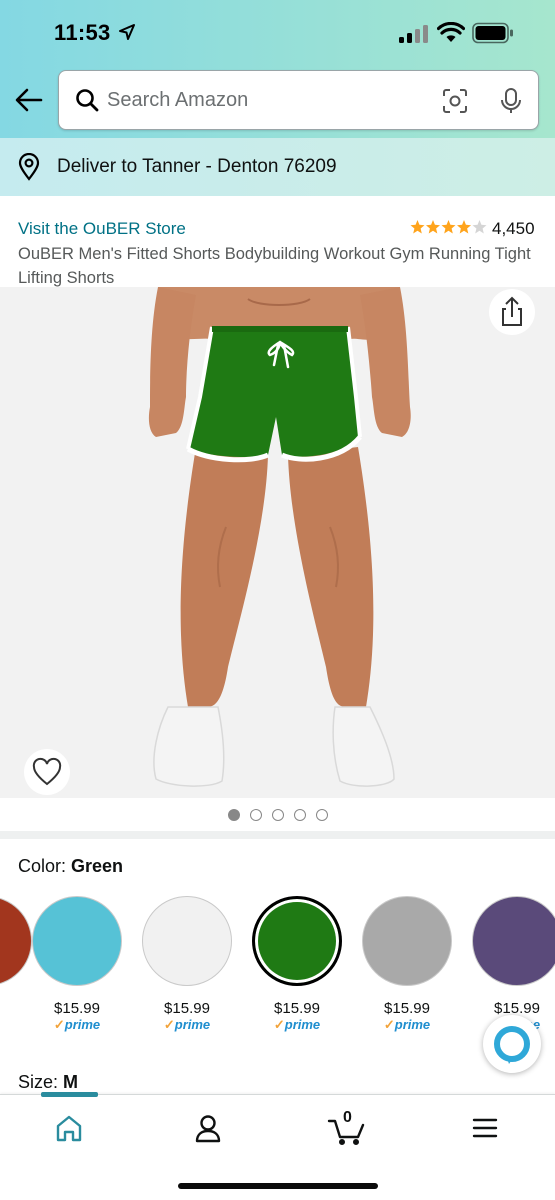 The image size is (555, 1200). Describe the element at coordinates (511, 103) in the screenshot. I see `microphone-icon` at that location.